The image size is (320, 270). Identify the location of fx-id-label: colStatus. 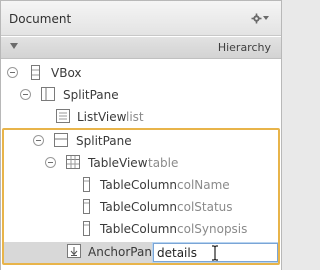
(205, 207).